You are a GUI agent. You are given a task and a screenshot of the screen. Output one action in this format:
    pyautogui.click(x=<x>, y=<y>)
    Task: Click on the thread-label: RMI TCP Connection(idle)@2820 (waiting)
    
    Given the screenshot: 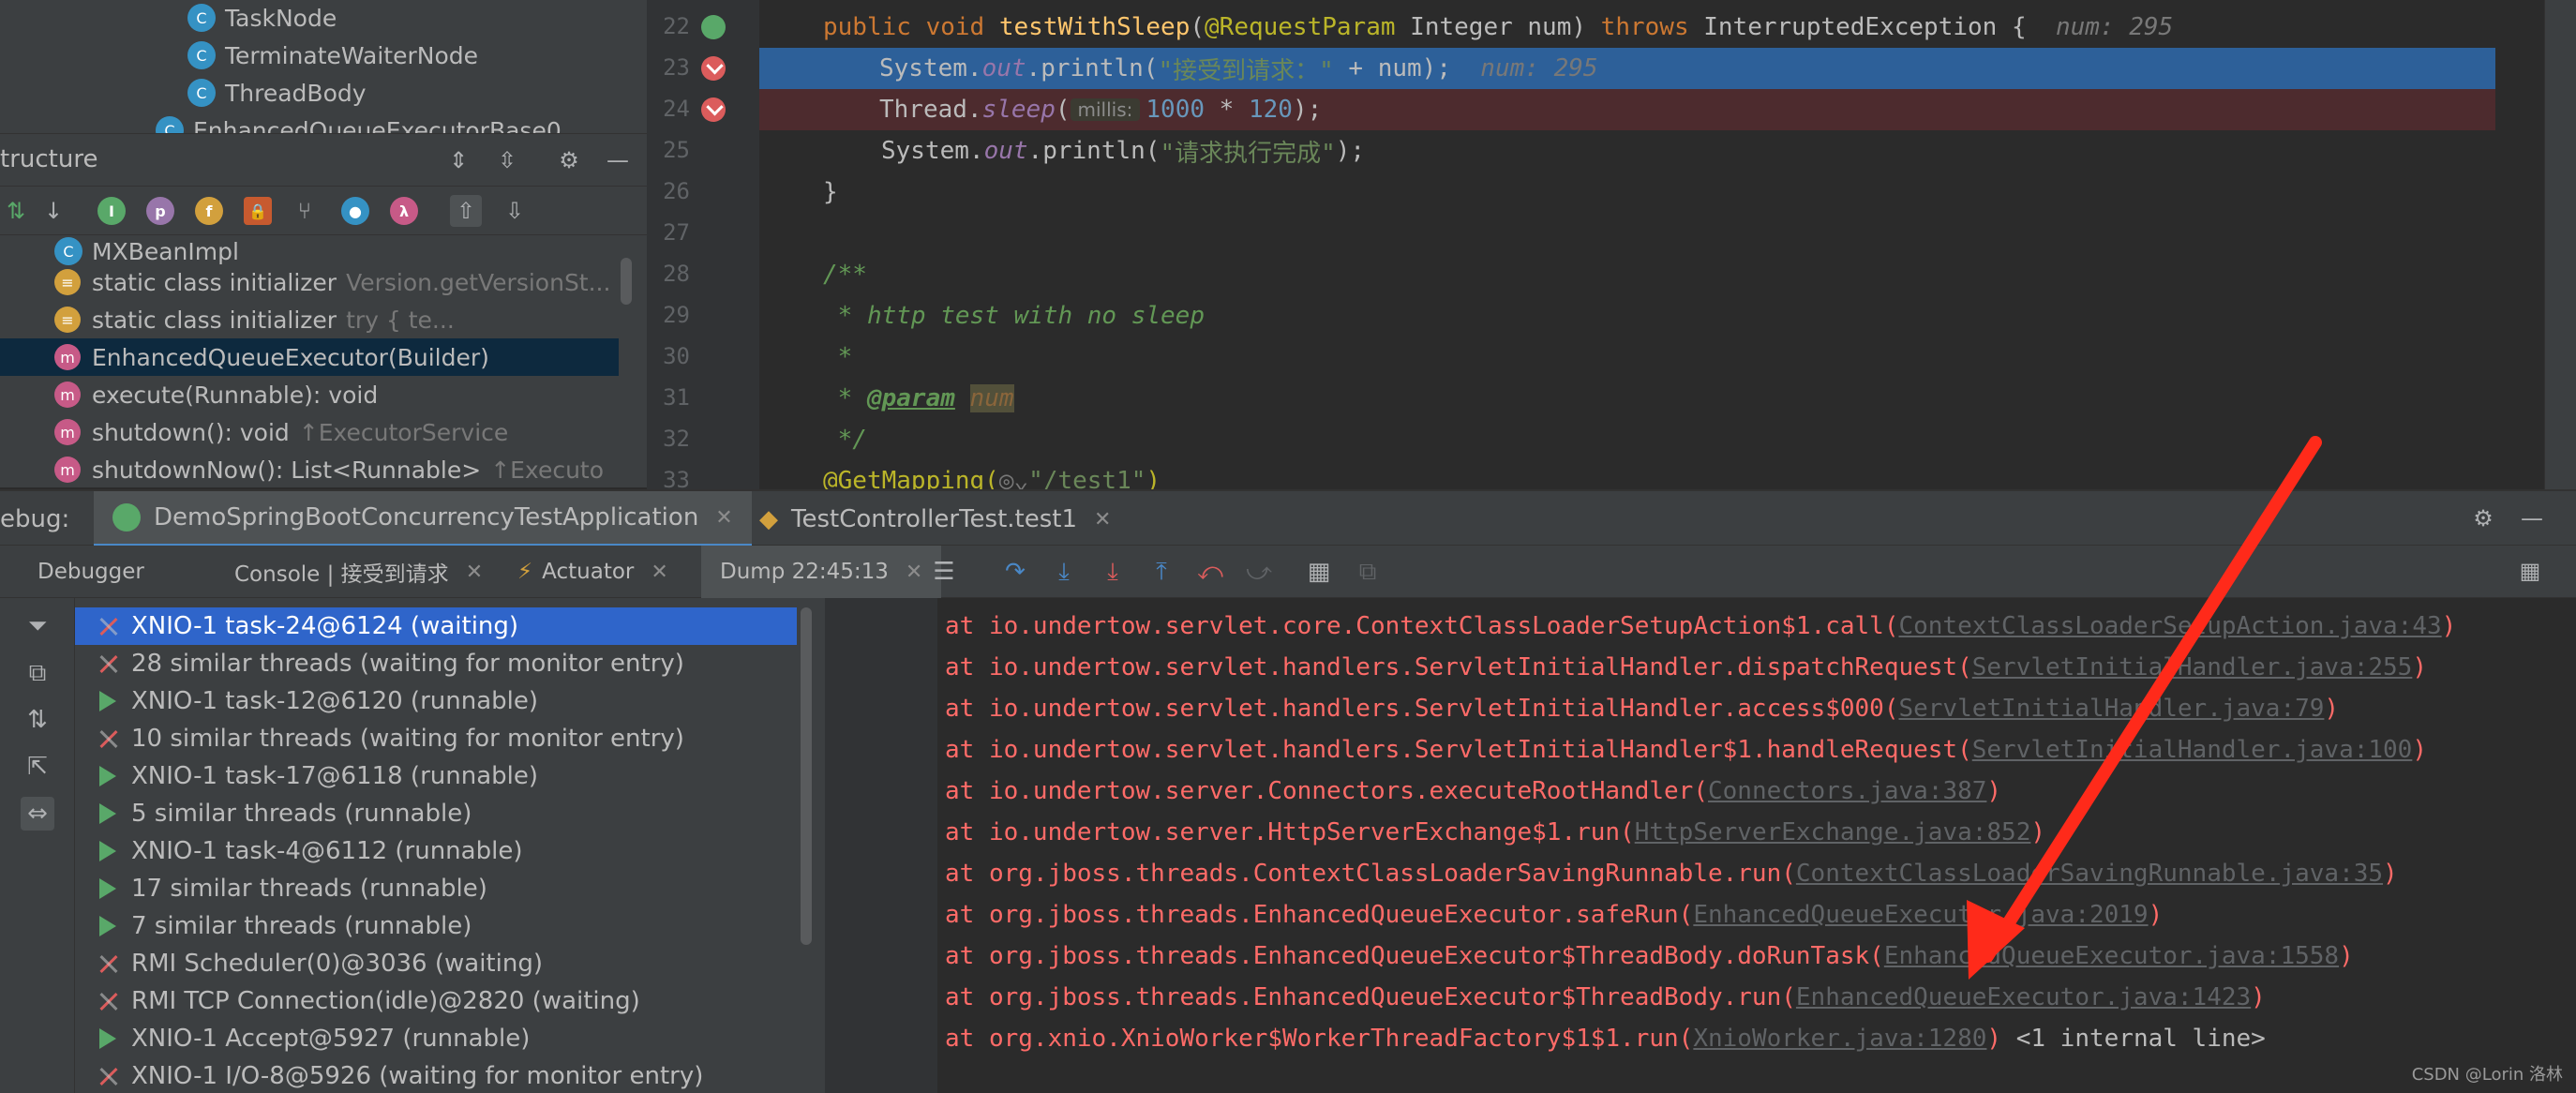 What is the action you would take?
    pyautogui.click(x=386, y=1001)
    